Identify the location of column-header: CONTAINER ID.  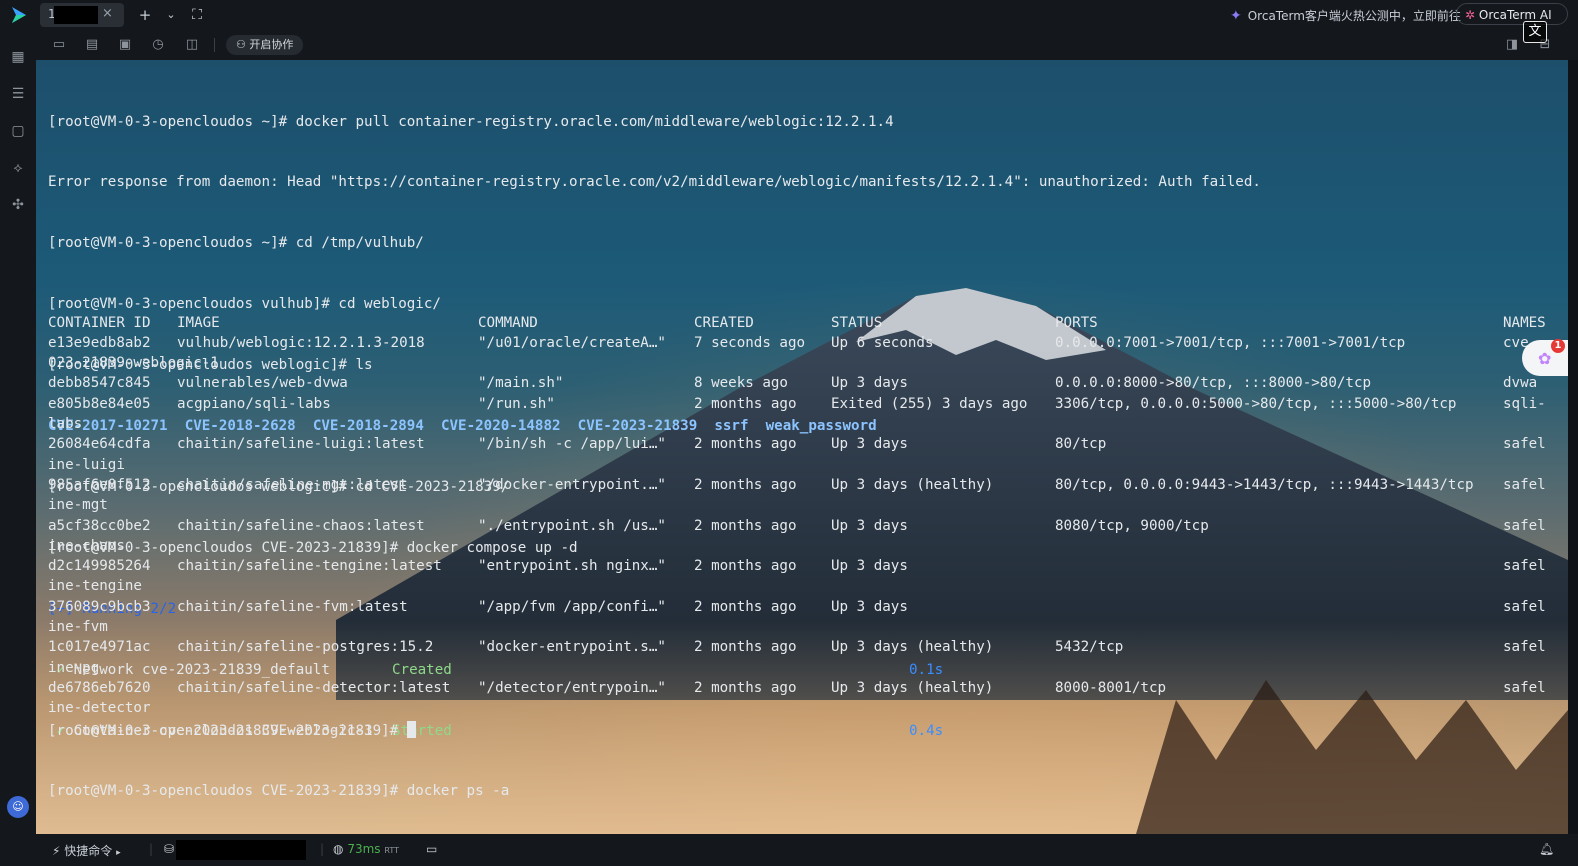
(99, 322).